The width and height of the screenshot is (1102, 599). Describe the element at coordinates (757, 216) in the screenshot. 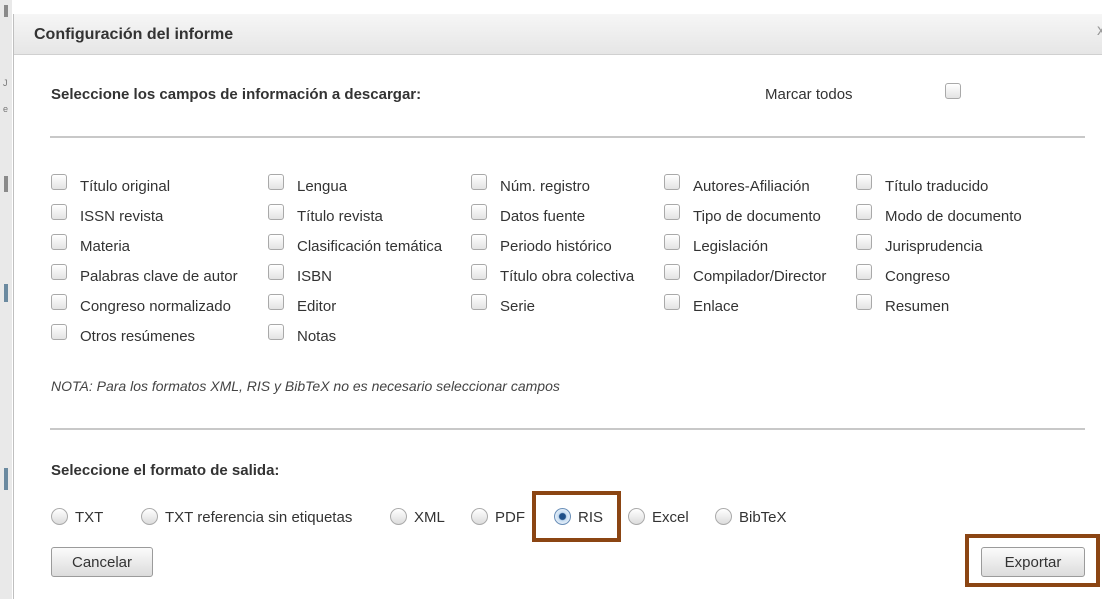

I see `field-label: Tipo de documento` at that location.